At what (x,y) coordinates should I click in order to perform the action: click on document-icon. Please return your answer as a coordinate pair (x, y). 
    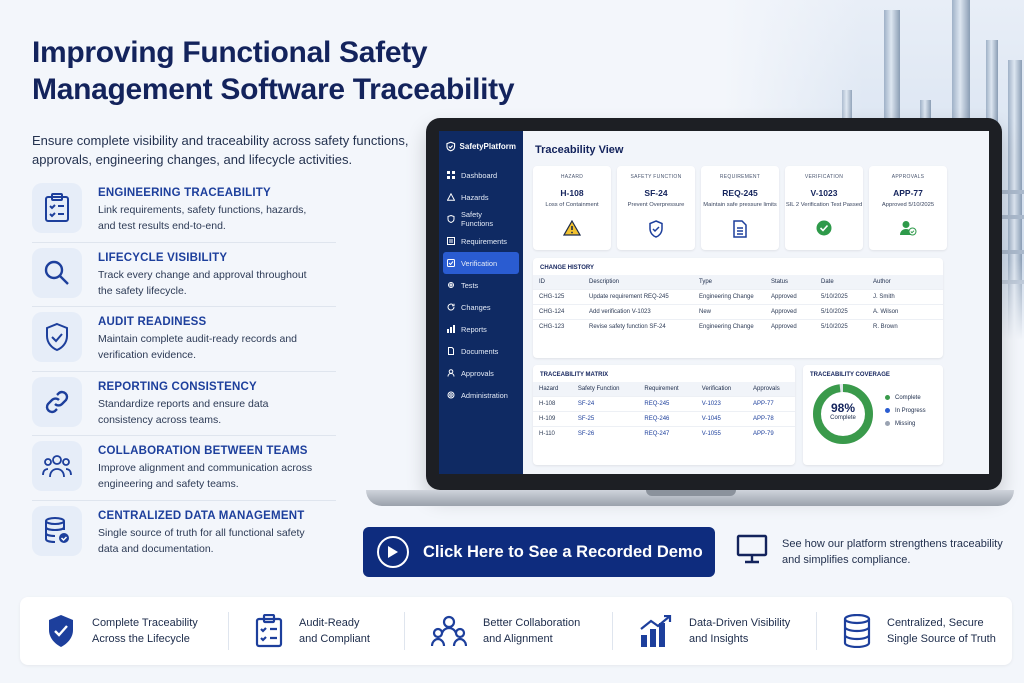
    Looking at the image, I should click on (451, 351).